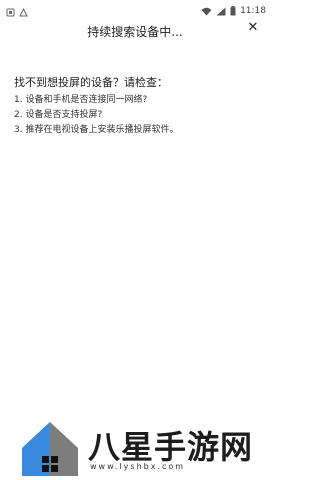 The width and height of the screenshot is (320, 480). Describe the element at coordinates (96, 130) in the screenshot. I see `help-step-3: 3. 推荐在电视设备上安装乐播投屏软件。` at that location.